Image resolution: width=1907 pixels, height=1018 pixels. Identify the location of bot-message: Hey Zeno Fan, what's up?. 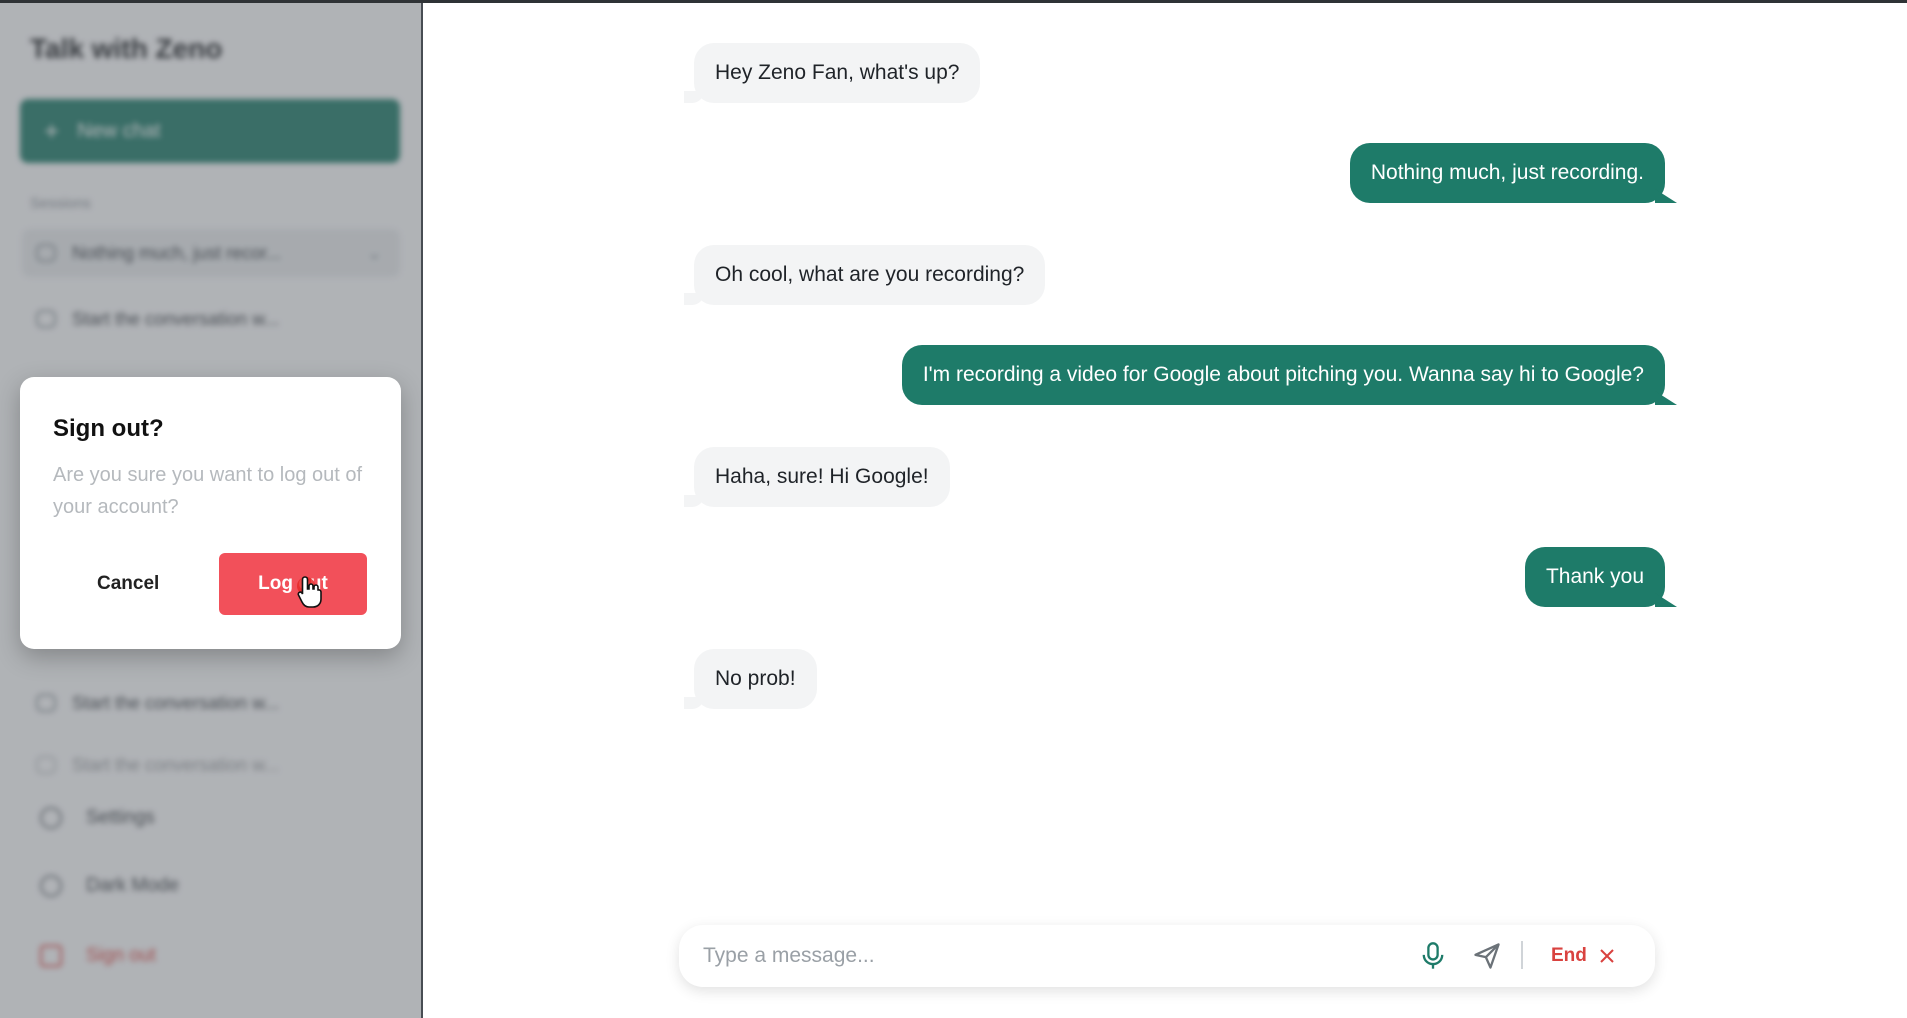
(832, 73).